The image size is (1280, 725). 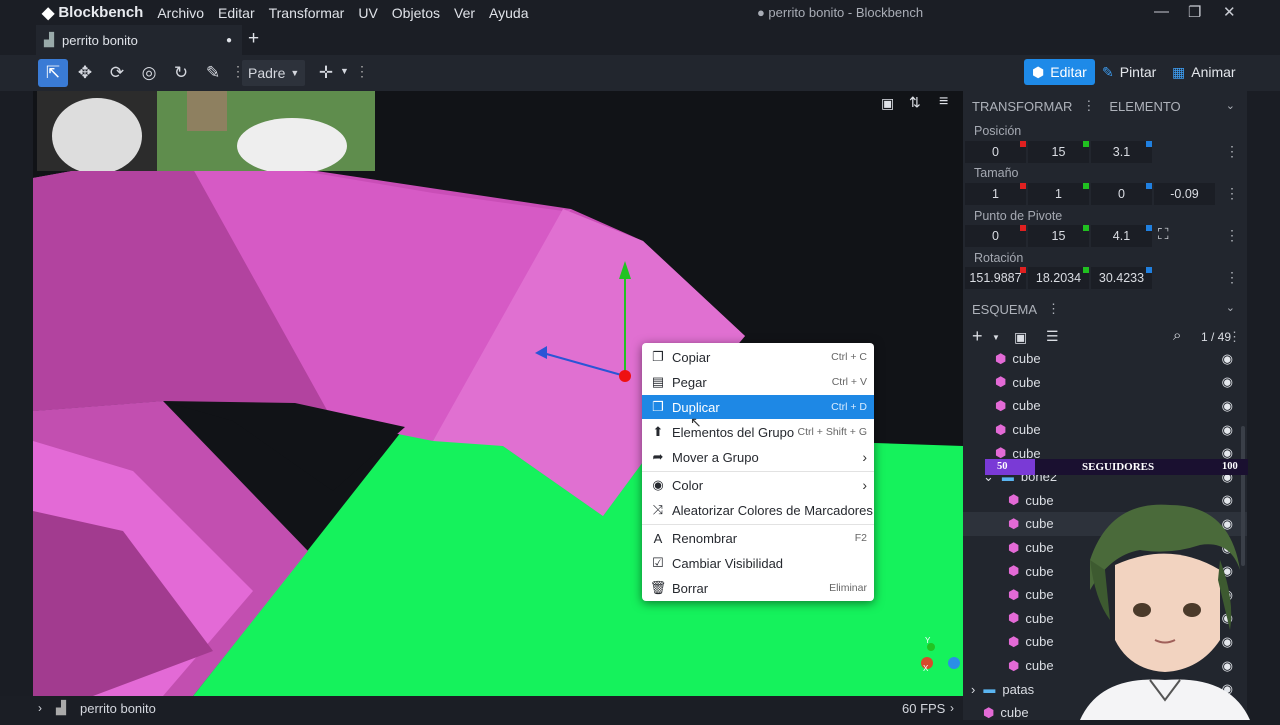 I want to click on tab-more-icon: ⋮, so click(x=1088, y=106).